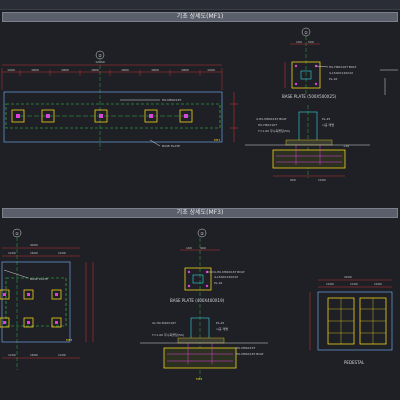 The image size is (400, 400). I want to click on pedestal-dim: 3200, so click(348, 277).